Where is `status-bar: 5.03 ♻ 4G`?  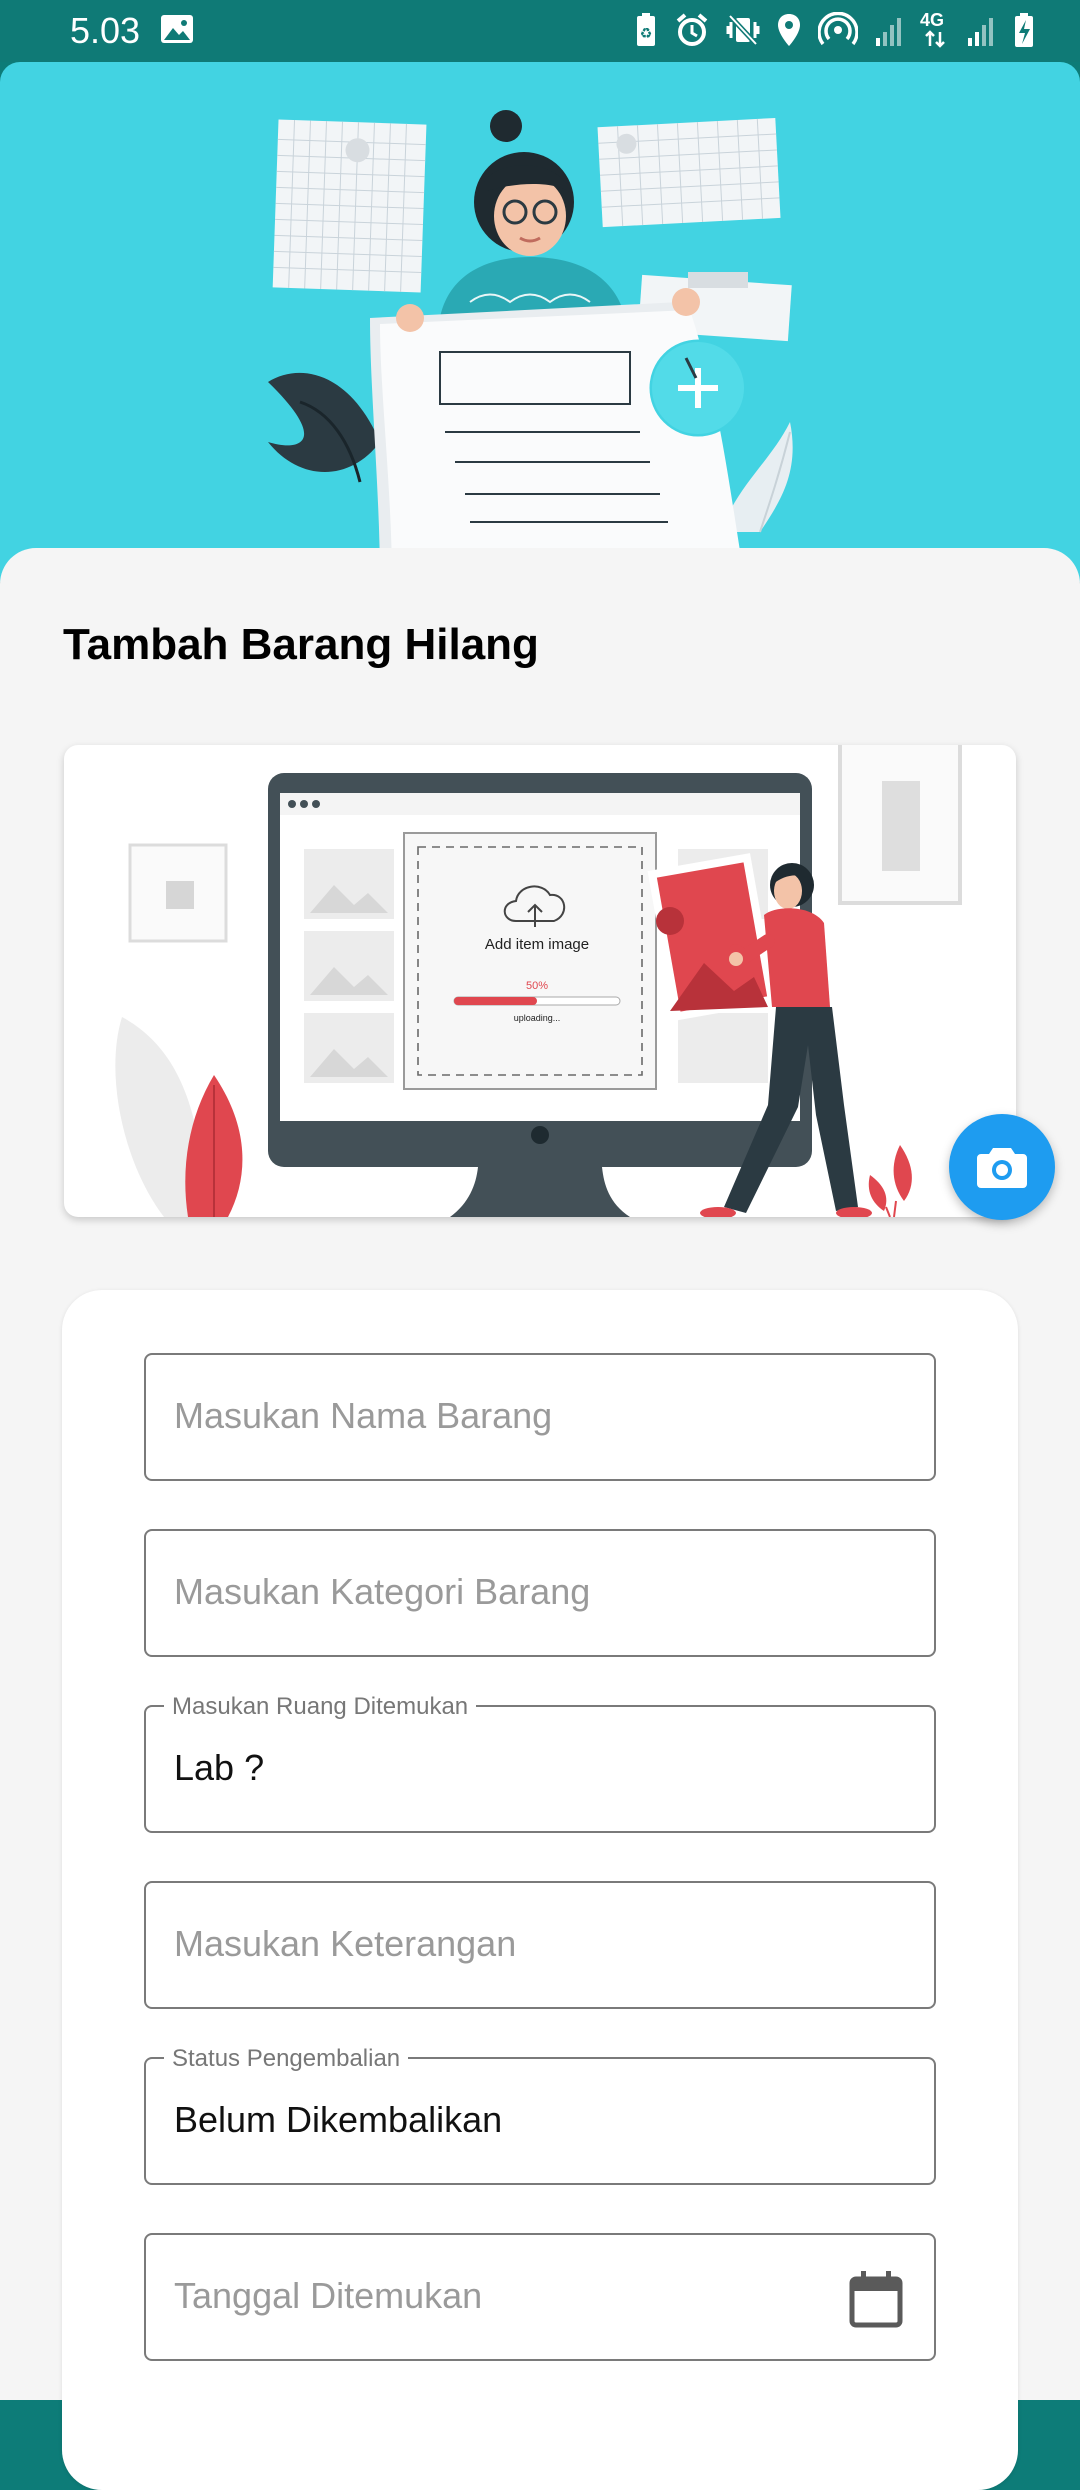
status-bar: 5.03 ♻ 4G is located at coordinates (540, 31).